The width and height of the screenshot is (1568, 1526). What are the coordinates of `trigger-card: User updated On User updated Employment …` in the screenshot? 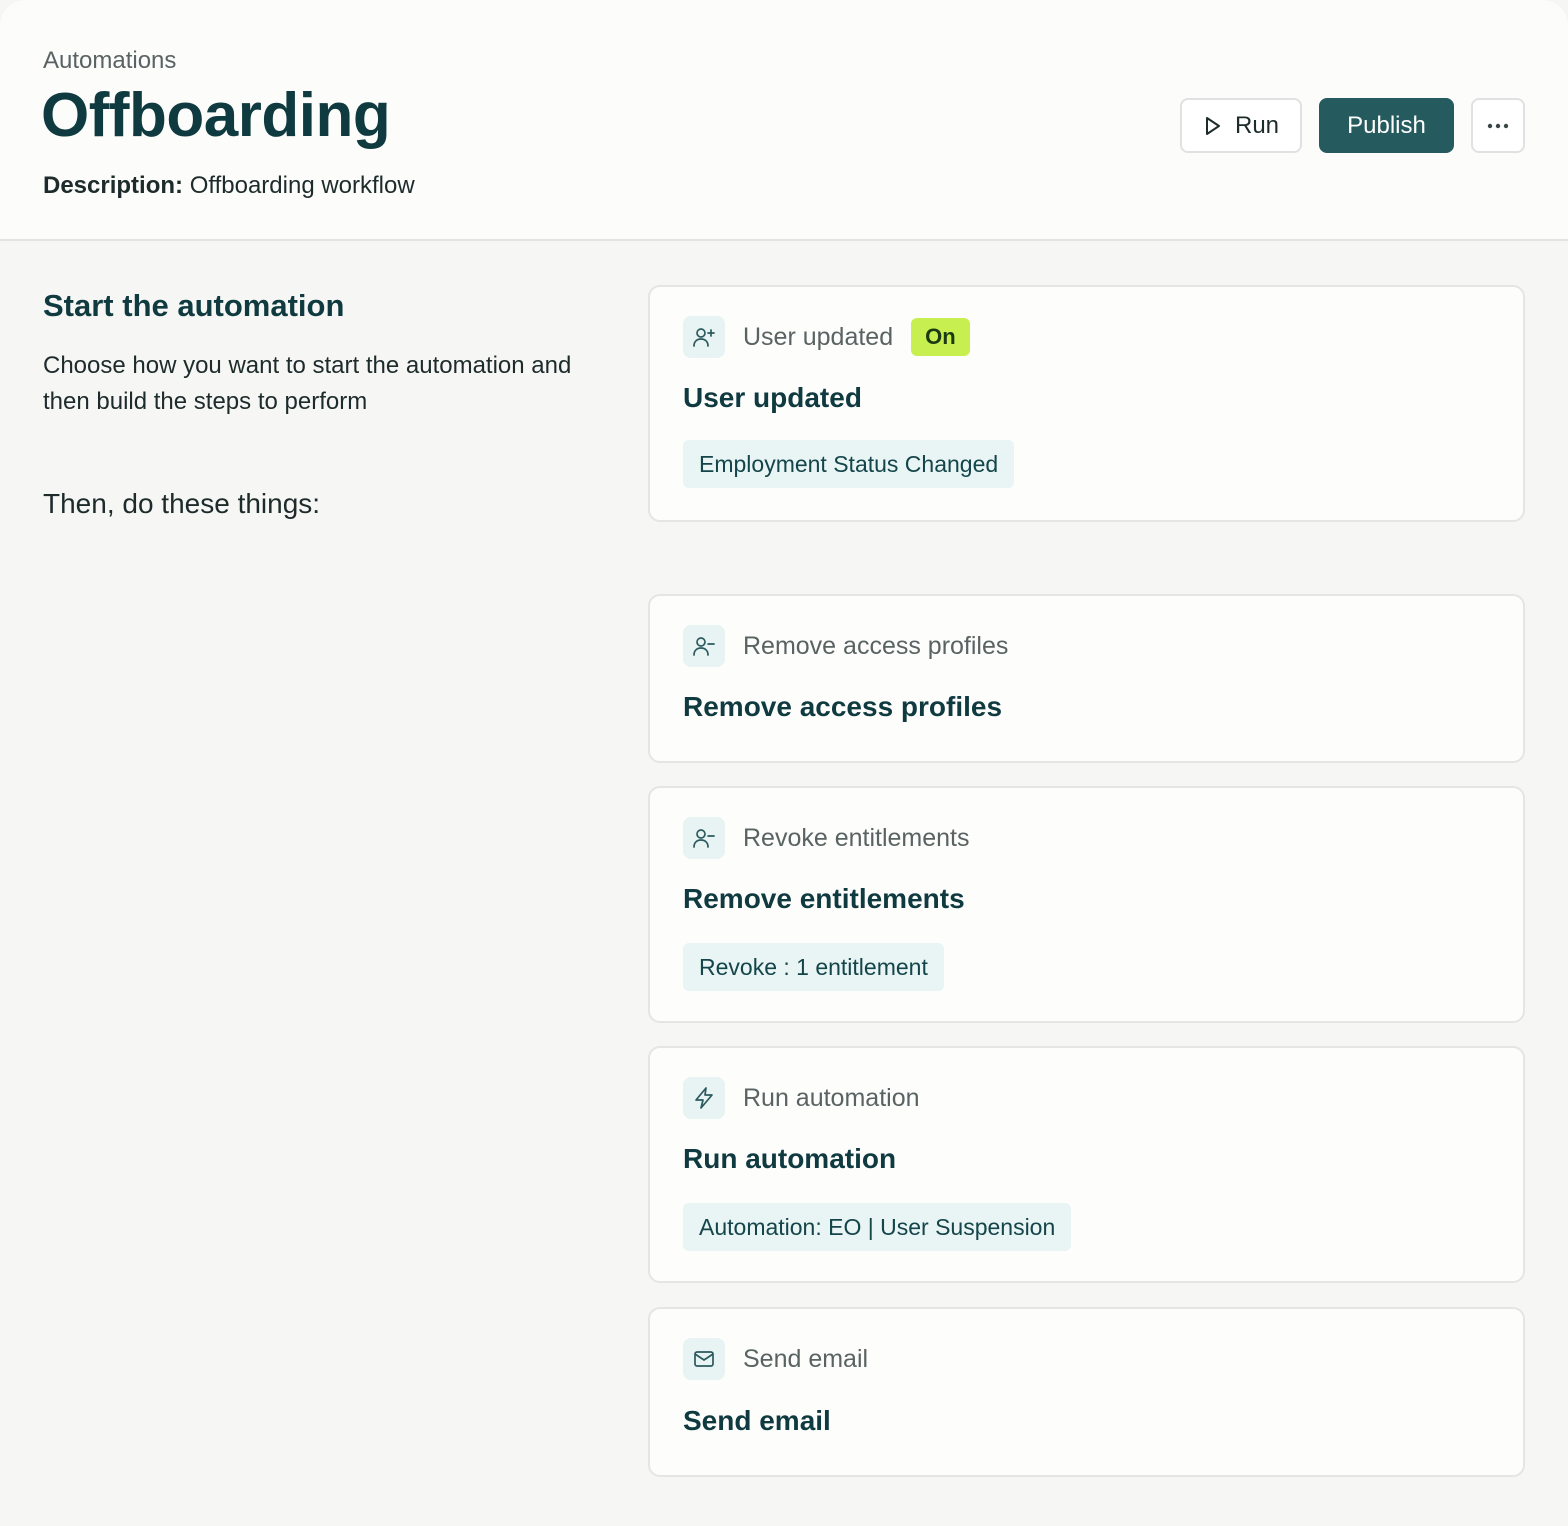 It's located at (1086, 403).